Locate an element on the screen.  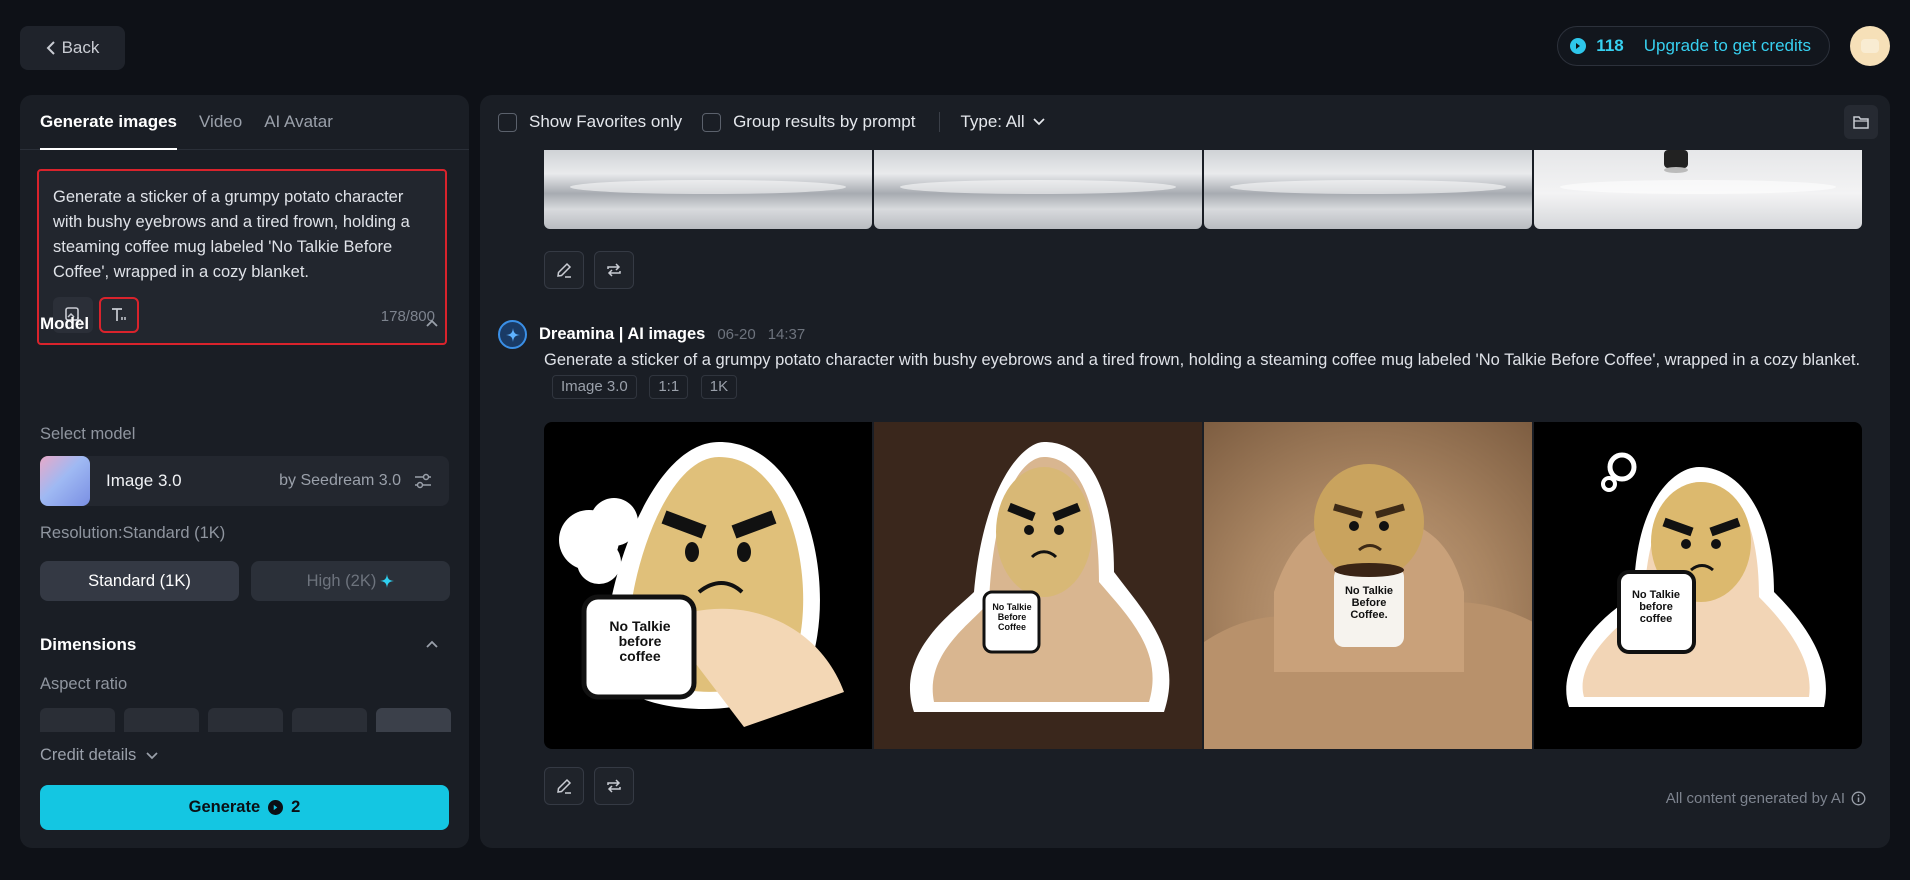
tag-resolution: 1K is located at coordinates (719, 387).